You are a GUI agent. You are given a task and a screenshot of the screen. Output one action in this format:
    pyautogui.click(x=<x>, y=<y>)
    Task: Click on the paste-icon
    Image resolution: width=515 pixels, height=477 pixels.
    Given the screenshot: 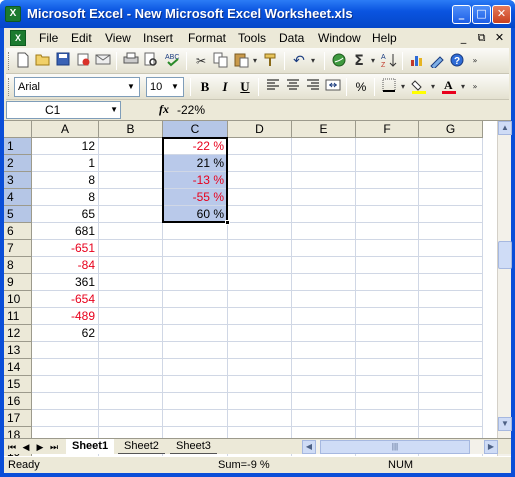 What is the action you would take?
    pyautogui.click(x=241, y=61)
    